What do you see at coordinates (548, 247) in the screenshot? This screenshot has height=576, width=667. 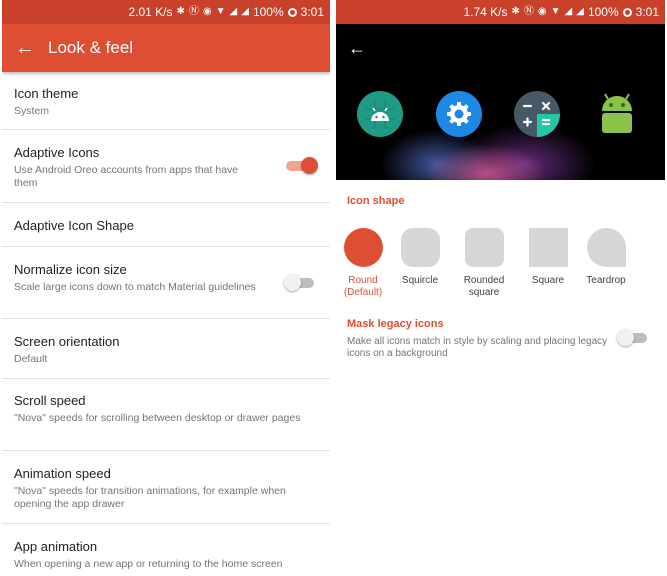 I see `shape-square-option` at bounding box center [548, 247].